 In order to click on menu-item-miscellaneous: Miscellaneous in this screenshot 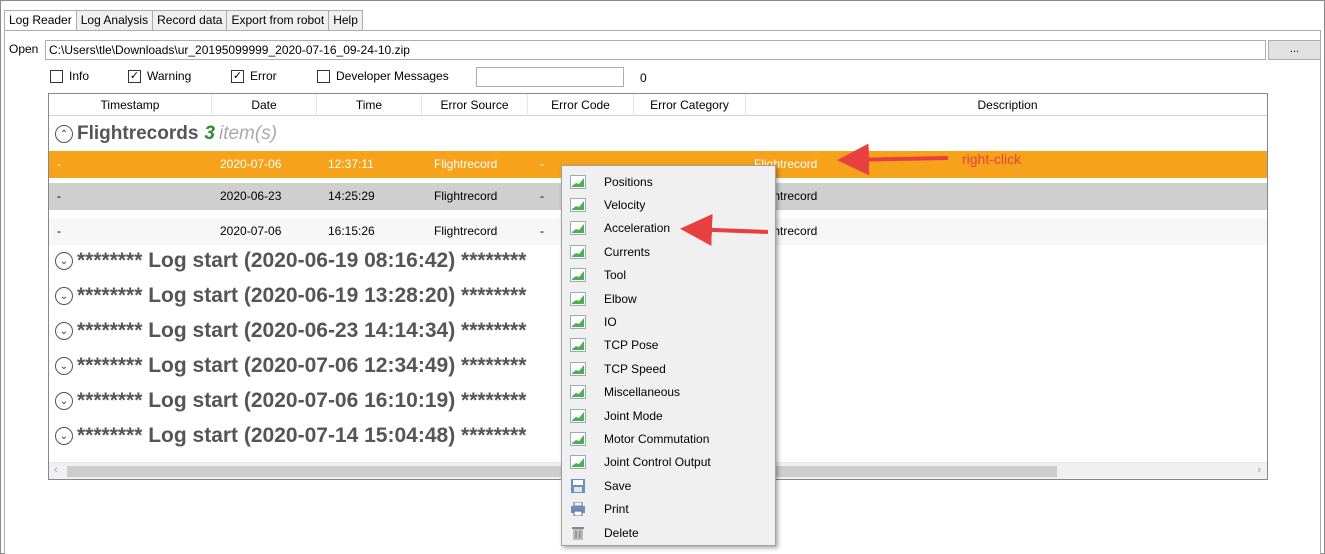, I will do `click(668, 392)`.